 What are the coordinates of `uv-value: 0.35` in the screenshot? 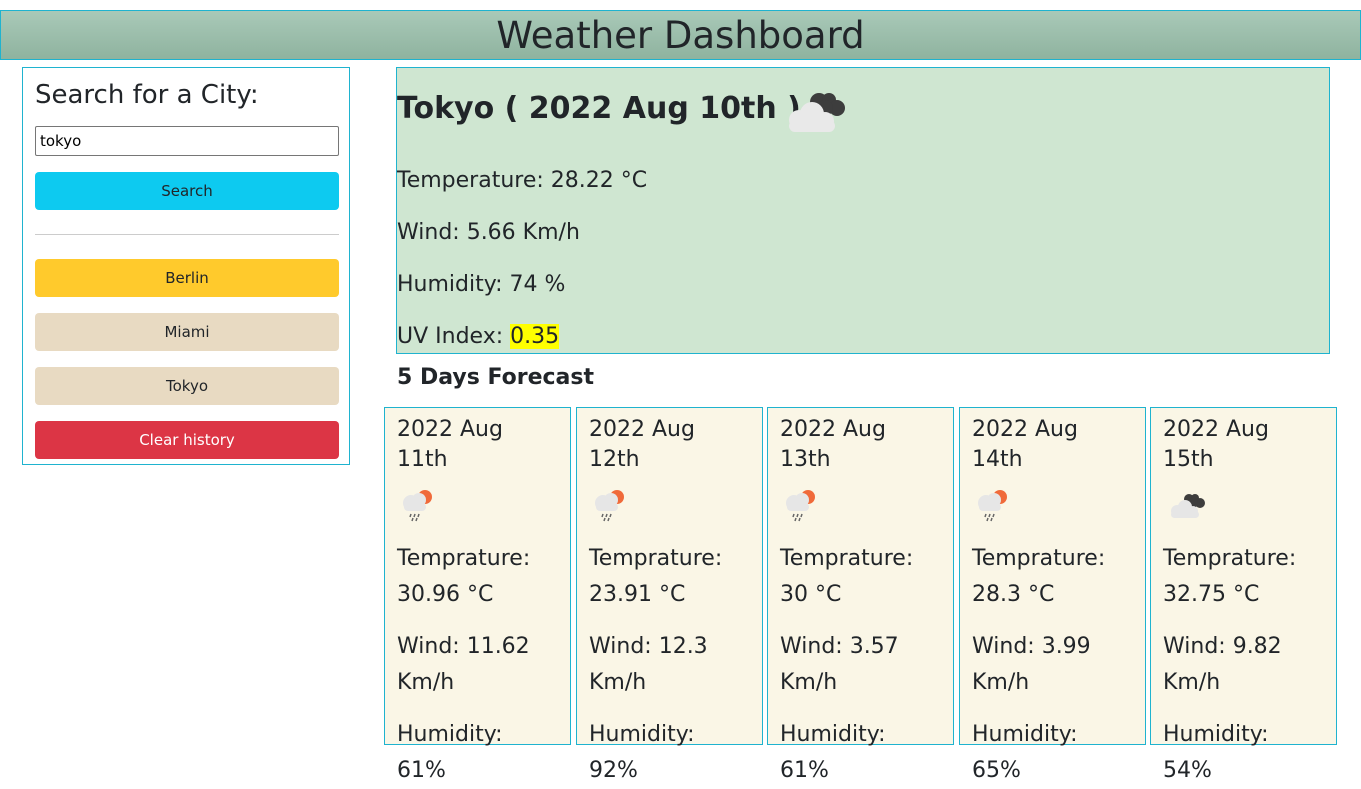 It's located at (535, 336).